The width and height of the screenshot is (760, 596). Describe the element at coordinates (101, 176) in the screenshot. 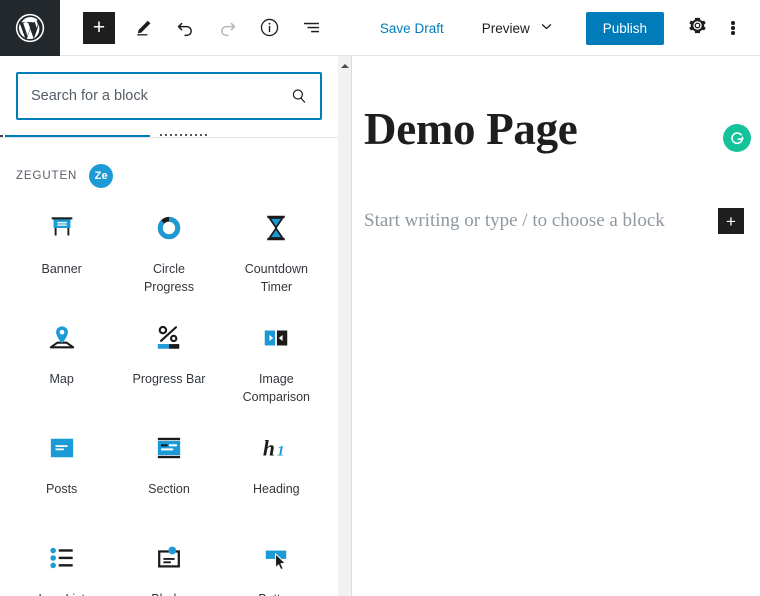

I see `zeguten-badge-icon: Ze` at that location.